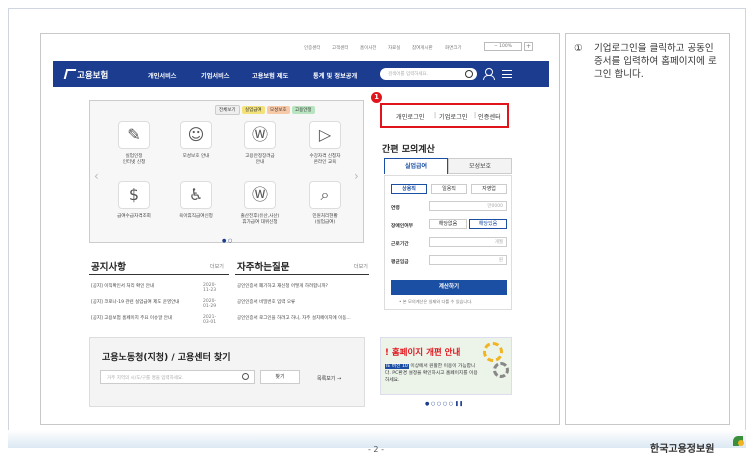 The height and width of the screenshot is (475, 754). I want to click on logo-icon, so click(70, 74).